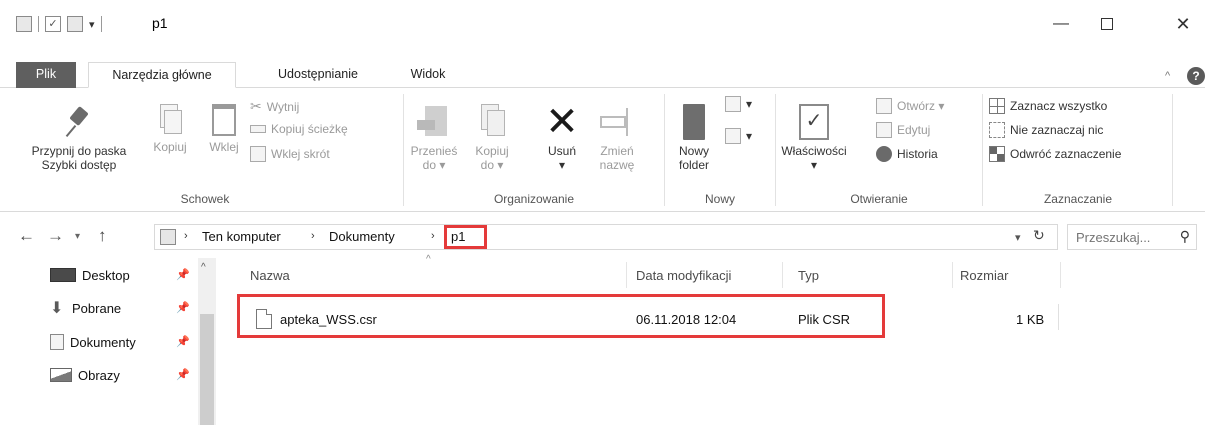 This screenshot has width=1205, height=425. I want to click on back-arrow-icon: ←, so click(26, 236).